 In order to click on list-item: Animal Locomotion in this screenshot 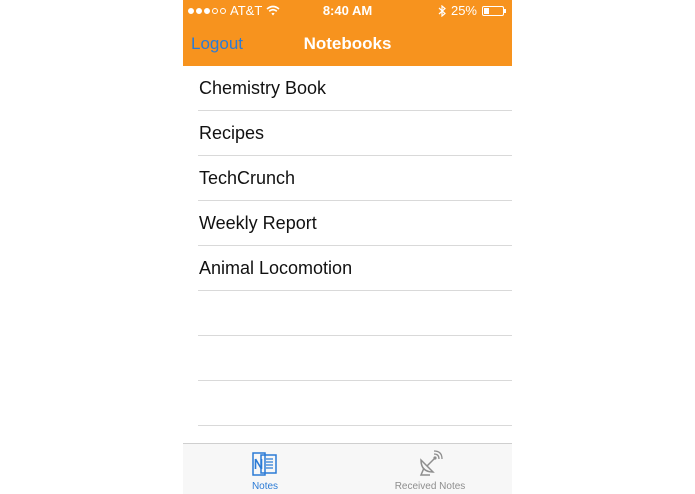, I will do `click(355, 268)`.